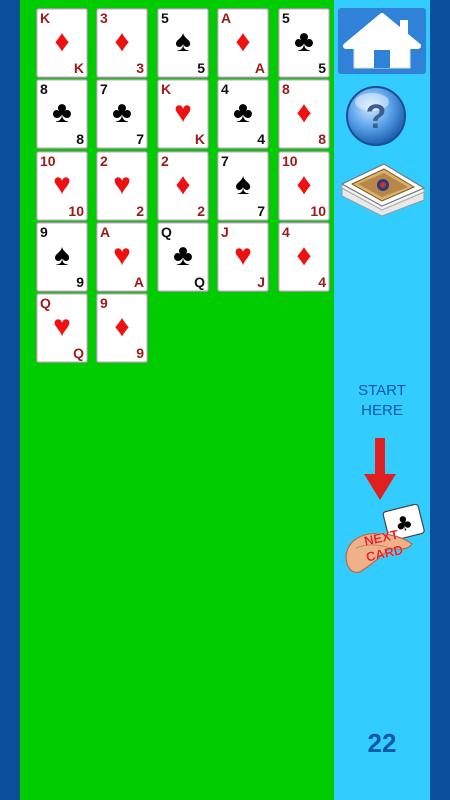  I want to click on question-mark-icon: ?, so click(376, 116).